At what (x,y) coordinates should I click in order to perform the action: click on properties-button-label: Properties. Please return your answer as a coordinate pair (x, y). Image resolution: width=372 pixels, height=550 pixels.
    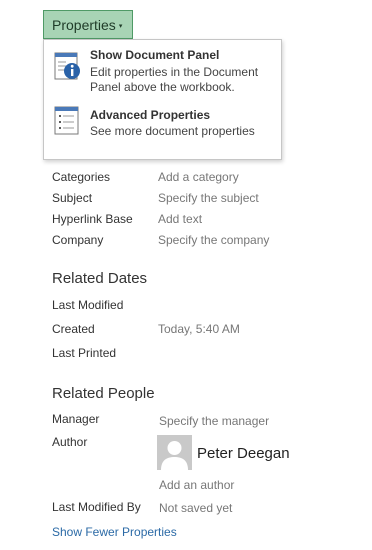
    Looking at the image, I should click on (84, 24).